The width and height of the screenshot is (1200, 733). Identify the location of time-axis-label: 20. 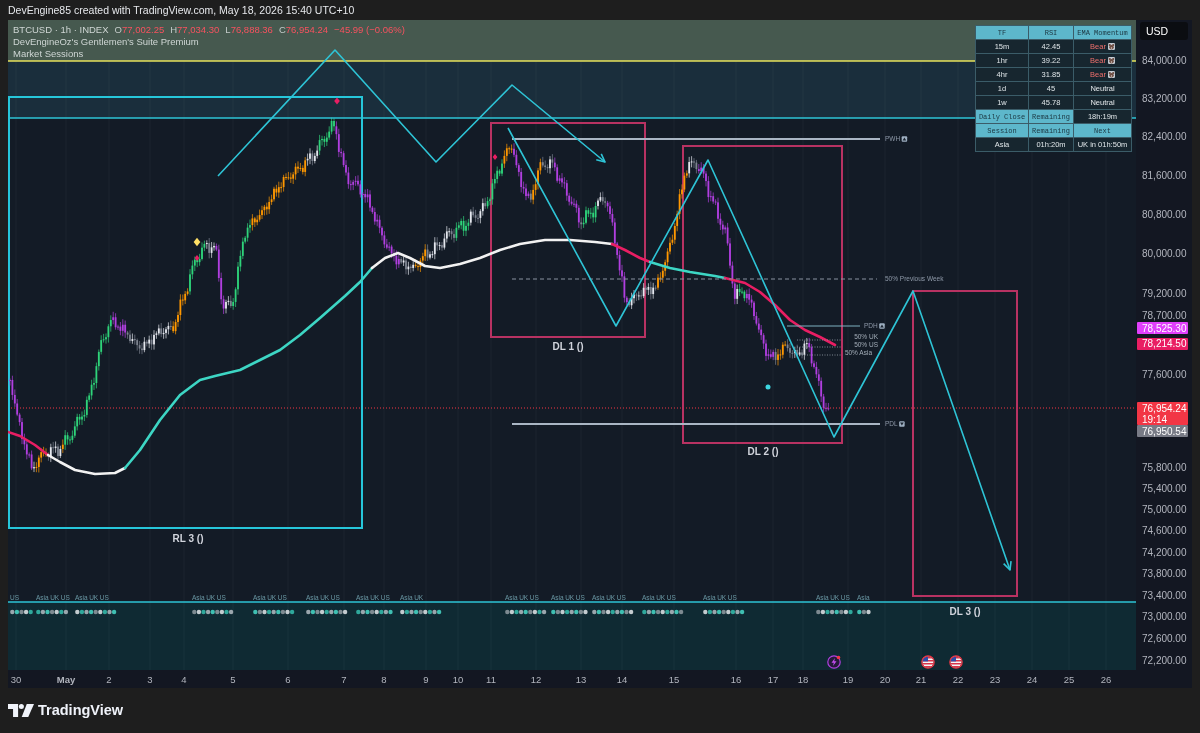
(885, 679).